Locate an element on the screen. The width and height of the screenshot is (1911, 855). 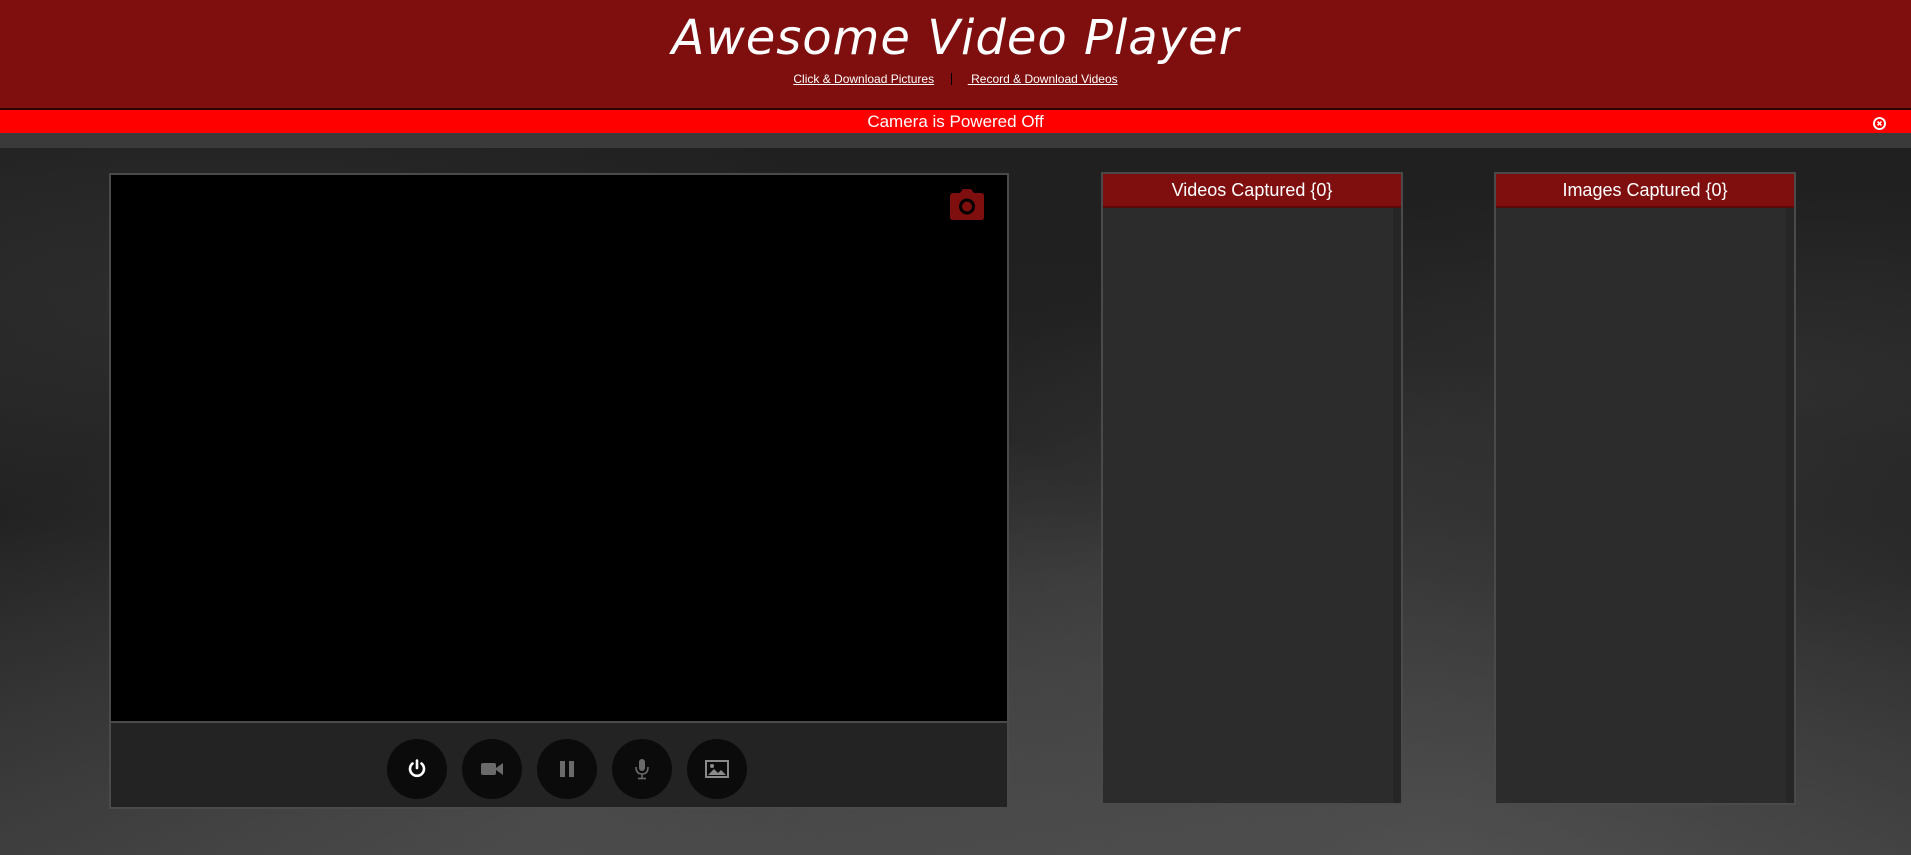
close-circle-icon is located at coordinates (1879, 122).